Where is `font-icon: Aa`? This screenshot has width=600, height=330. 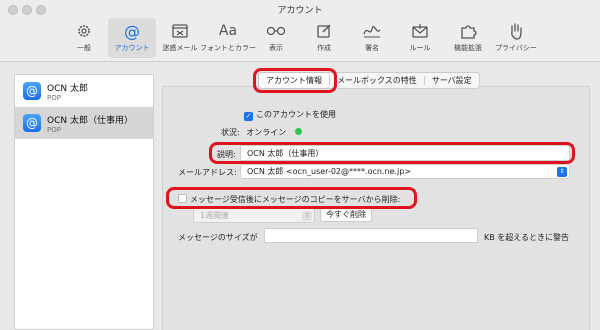 font-icon: Aa is located at coordinates (228, 31).